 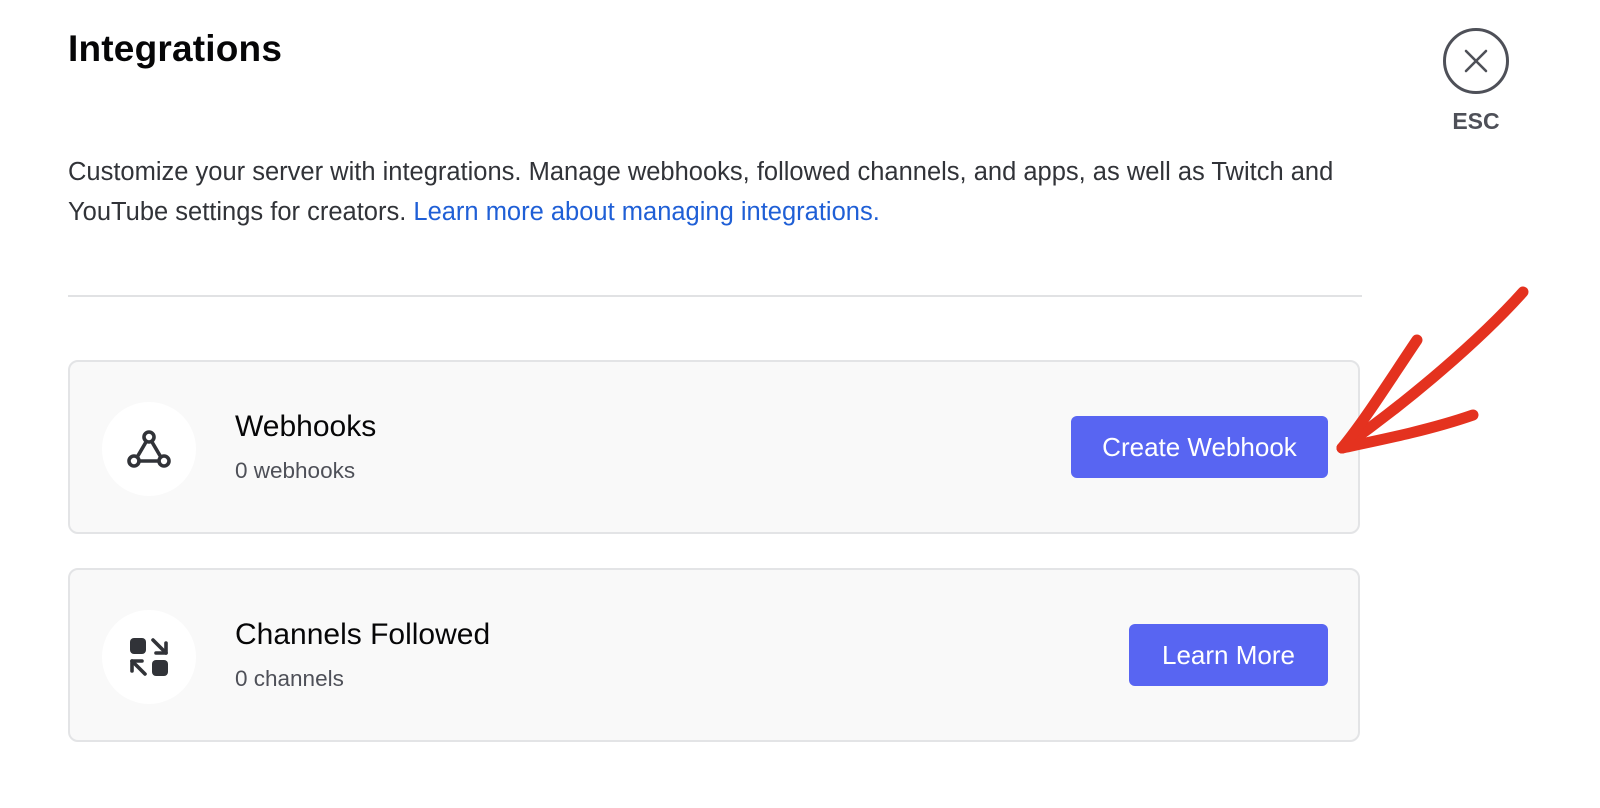 I want to click on close-icon, so click(x=1476, y=61).